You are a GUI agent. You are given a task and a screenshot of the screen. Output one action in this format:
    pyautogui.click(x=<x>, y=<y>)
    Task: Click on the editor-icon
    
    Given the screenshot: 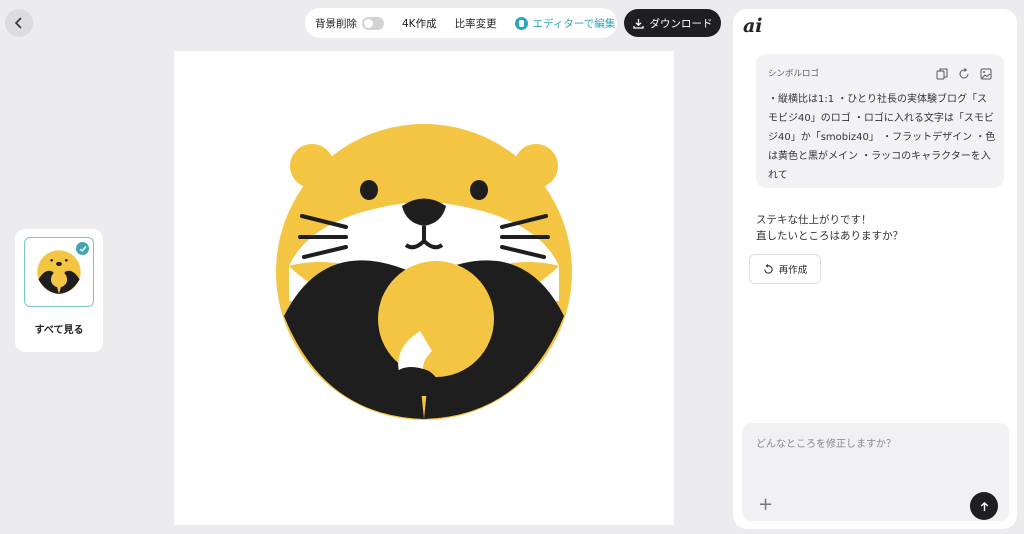 What is the action you would take?
    pyautogui.click(x=521, y=23)
    